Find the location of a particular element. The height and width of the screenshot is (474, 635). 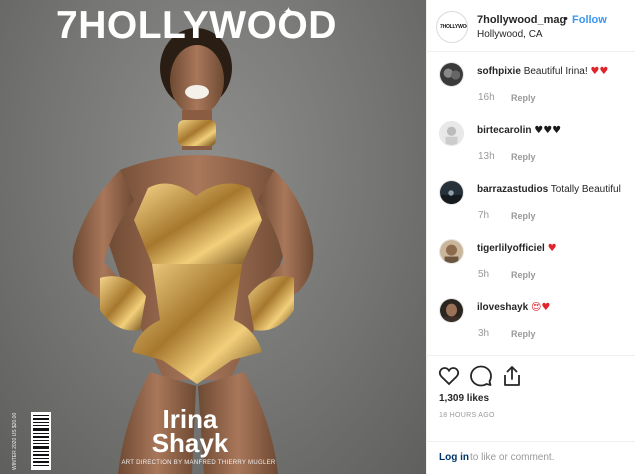

login-link: Log in is located at coordinates (454, 457).